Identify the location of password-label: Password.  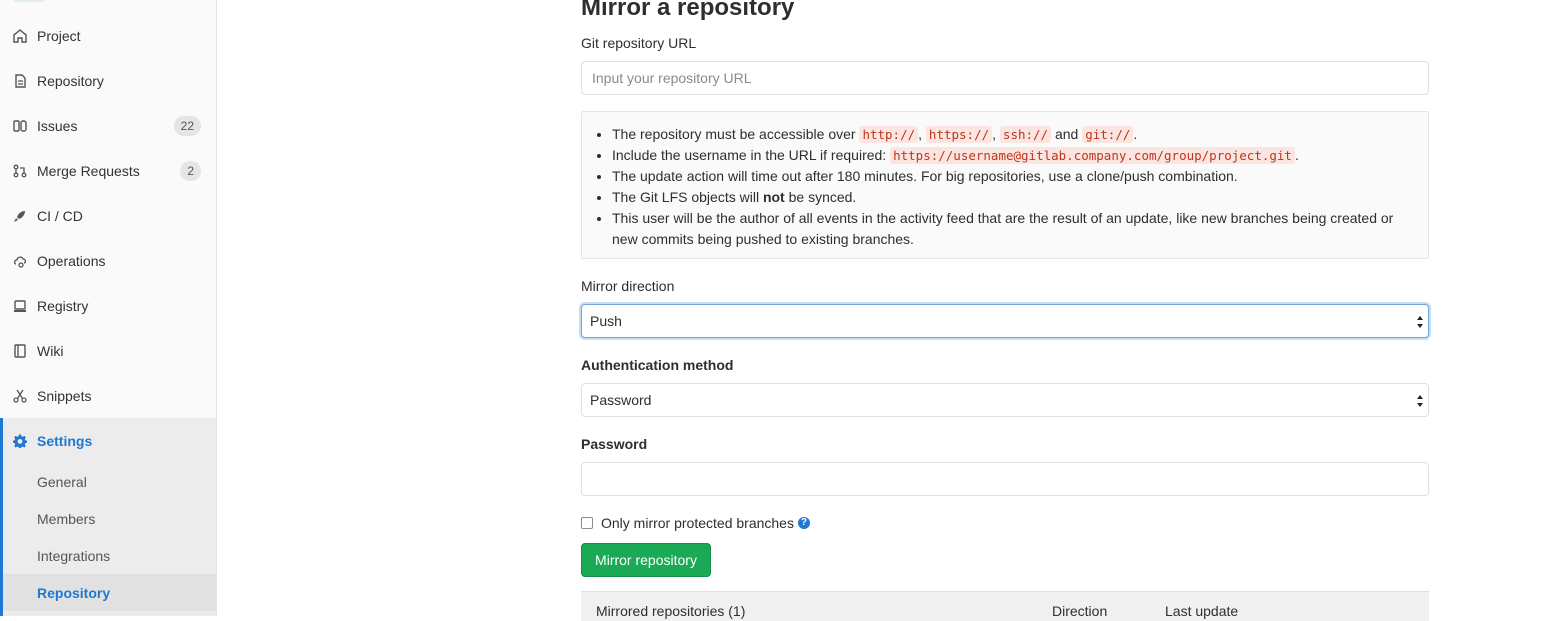
(614, 444).